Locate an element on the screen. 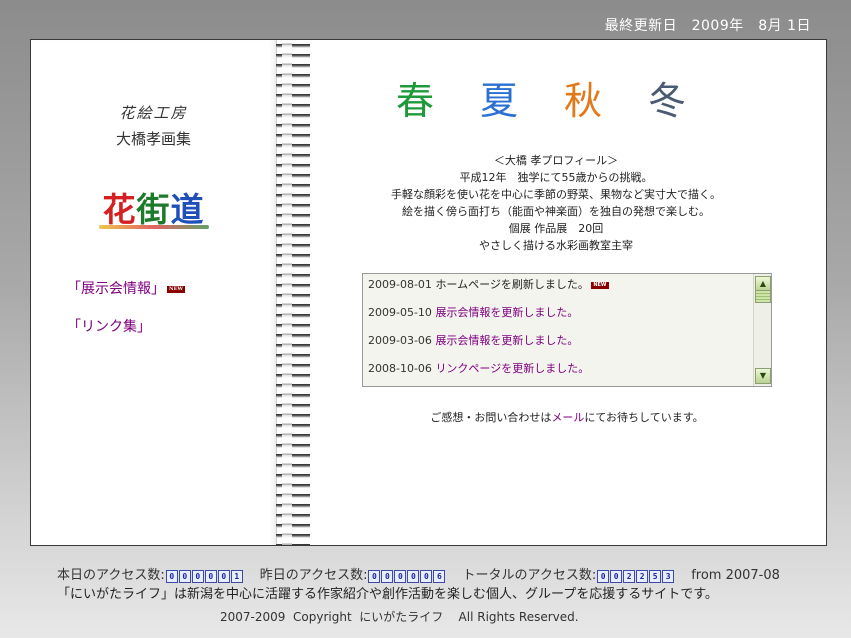  news-item: 2009-08-01 ホームページを刷新しました。 NEW is located at coordinates (560, 291).